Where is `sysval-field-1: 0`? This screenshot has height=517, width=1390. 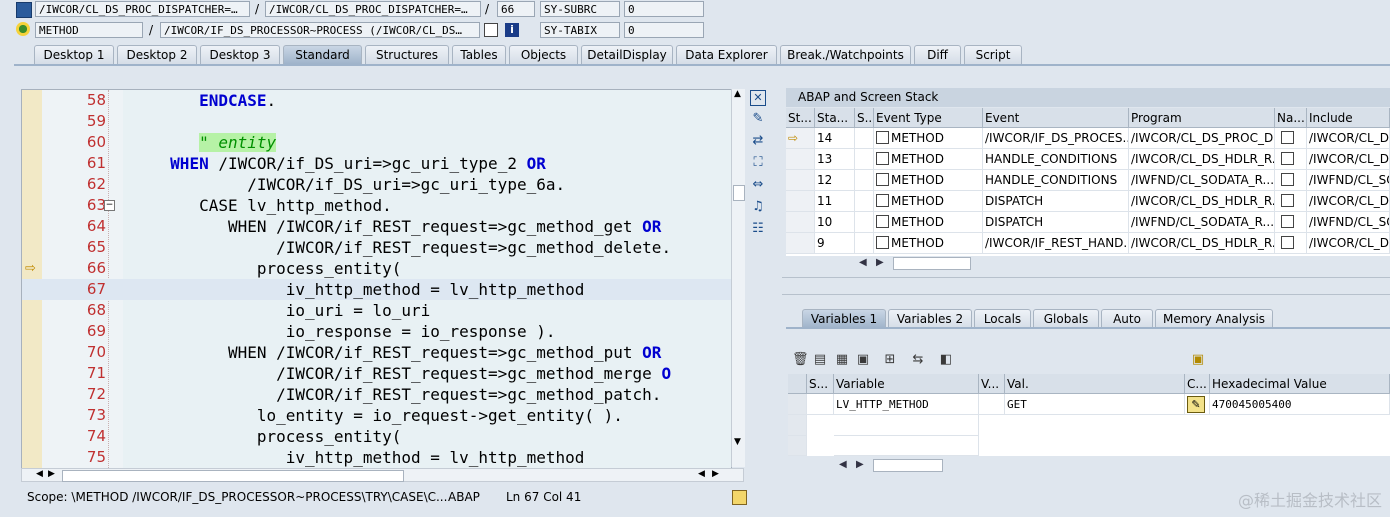 sysval-field-1: 0 is located at coordinates (664, 9).